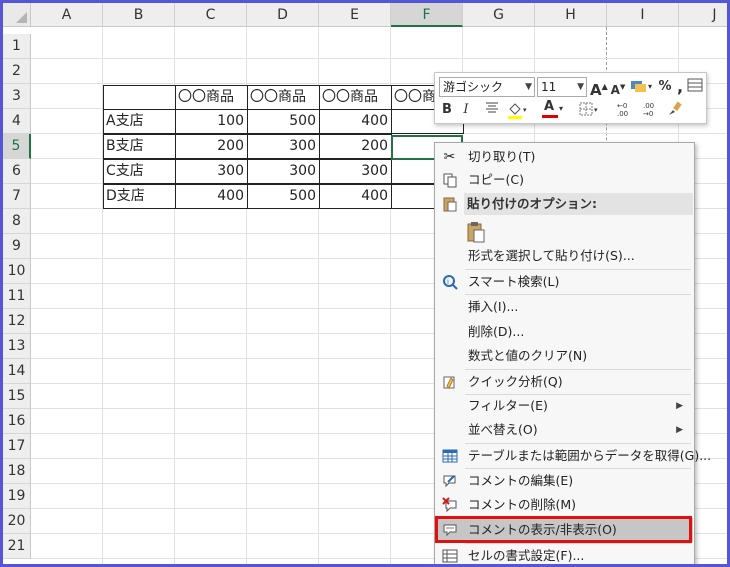 The height and width of the screenshot is (567, 730). I want to click on cell-c7: 400, so click(211, 196).